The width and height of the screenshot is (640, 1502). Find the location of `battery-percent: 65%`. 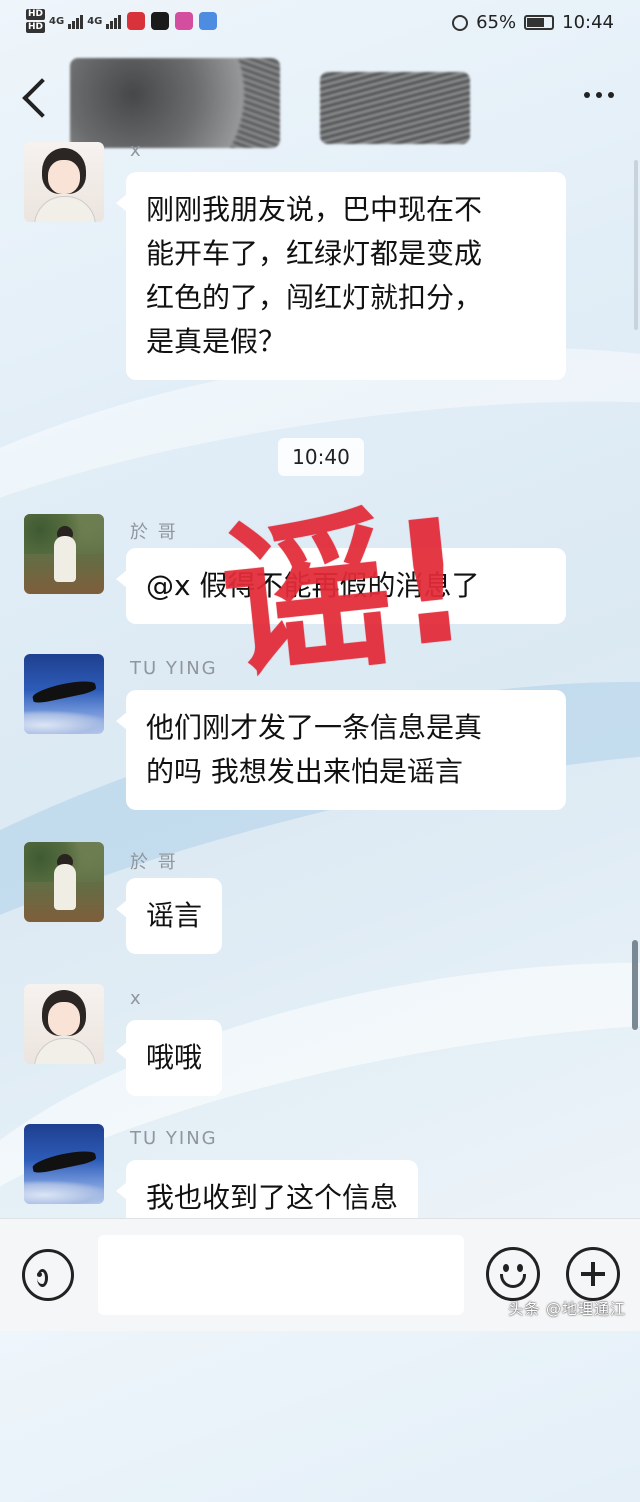

battery-percent: 65% is located at coordinates (496, 22).